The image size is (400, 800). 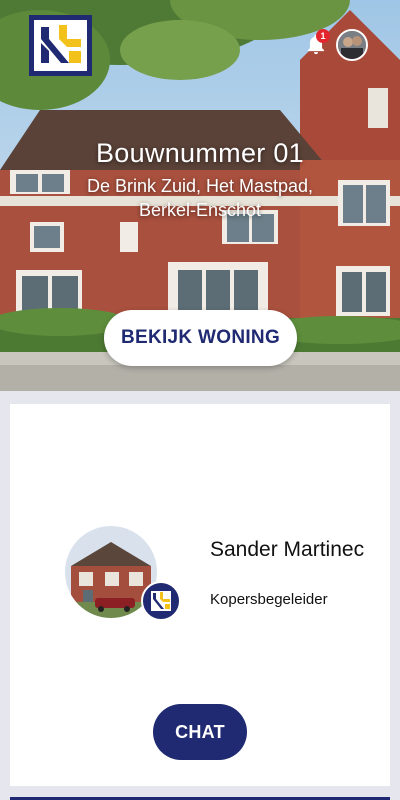 I want to click on brand-badge-icon, so click(x=161, y=601).